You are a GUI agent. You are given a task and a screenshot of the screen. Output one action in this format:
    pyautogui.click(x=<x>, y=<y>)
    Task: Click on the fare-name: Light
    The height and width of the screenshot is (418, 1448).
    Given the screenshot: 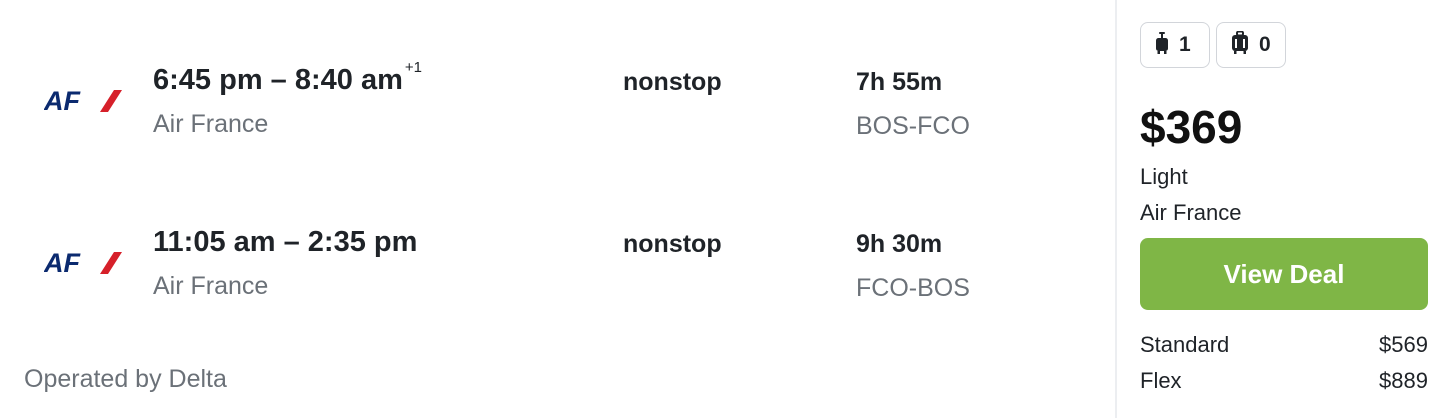 What is the action you would take?
    pyautogui.click(x=1164, y=176)
    